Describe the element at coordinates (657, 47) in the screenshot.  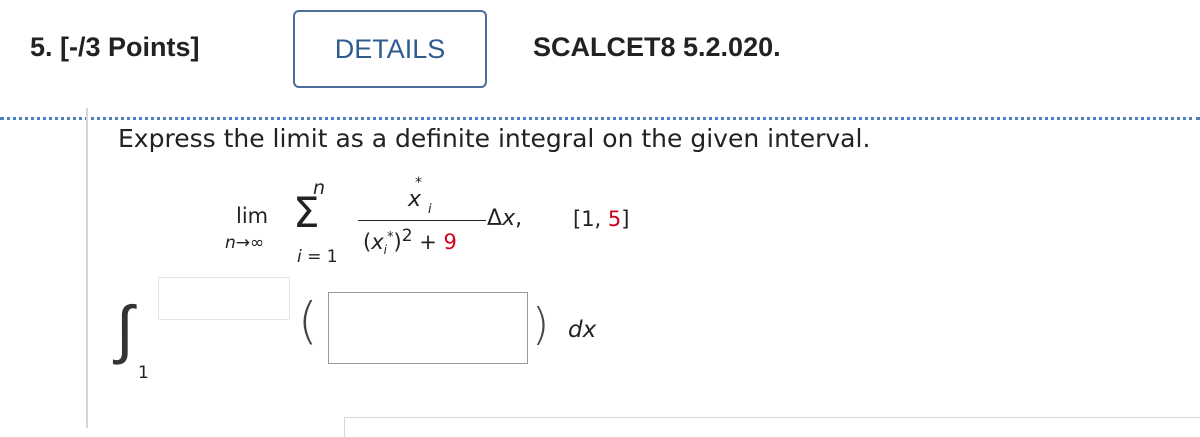
I see `problem-code: SCALCET8 5.2.020.` at that location.